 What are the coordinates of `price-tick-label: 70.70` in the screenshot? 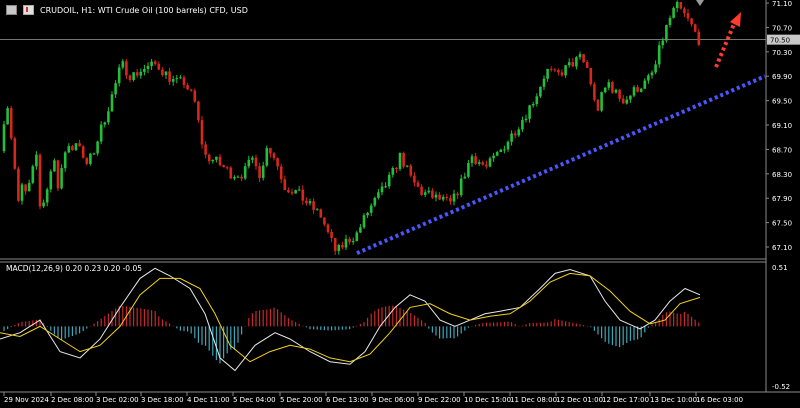 It's located at (782, 28).